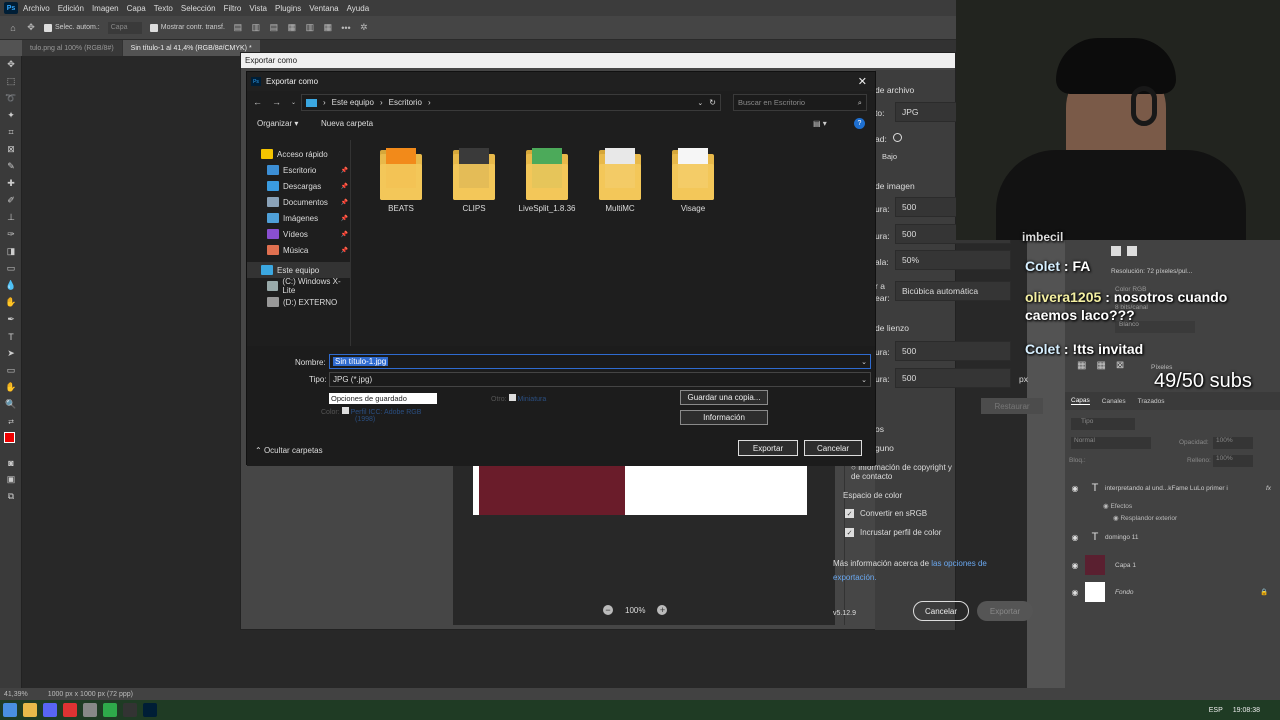 Image resolution: width=1280 pixels, height=720 pixels. What do you see at coordinates (11, 98) in the screenshot?
I see `lasso-tool-icon: ➰` at bounding box center [11, 98].